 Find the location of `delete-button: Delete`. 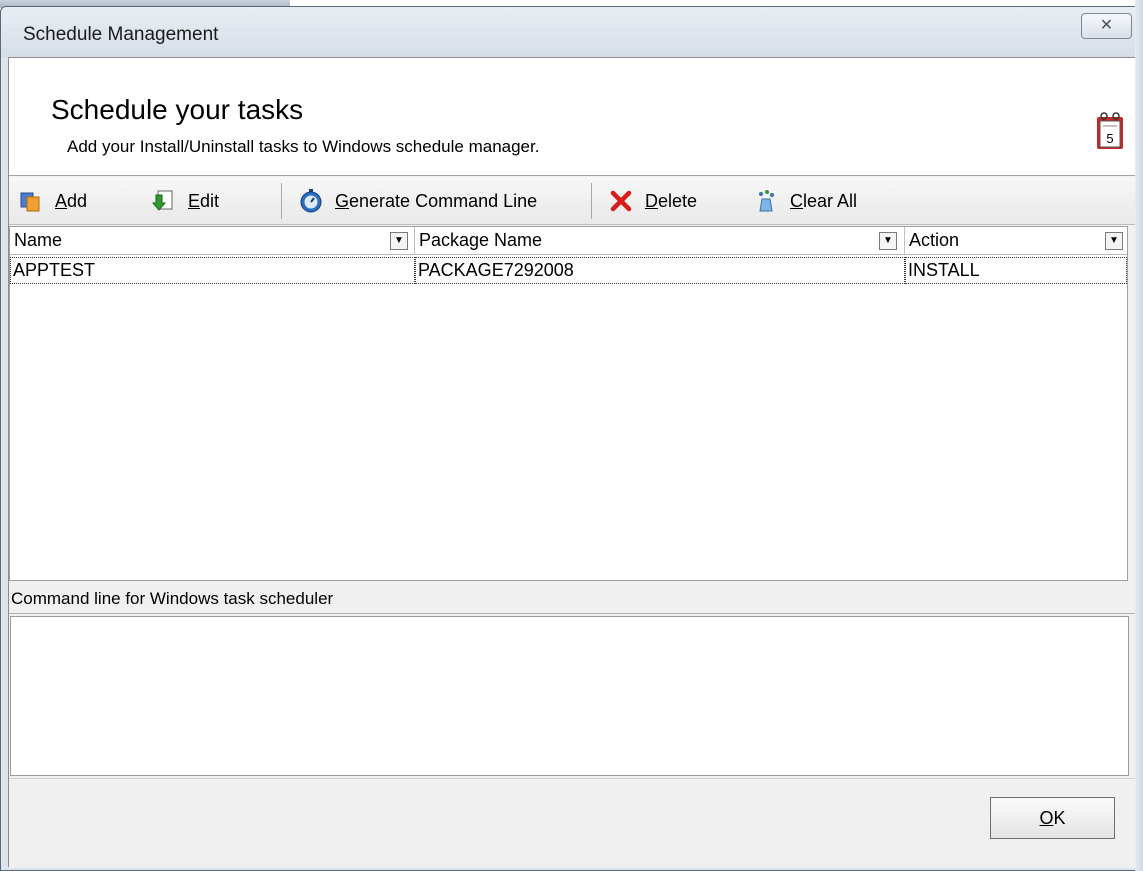

delete-button: Delete is located at coordinates (653, 201).